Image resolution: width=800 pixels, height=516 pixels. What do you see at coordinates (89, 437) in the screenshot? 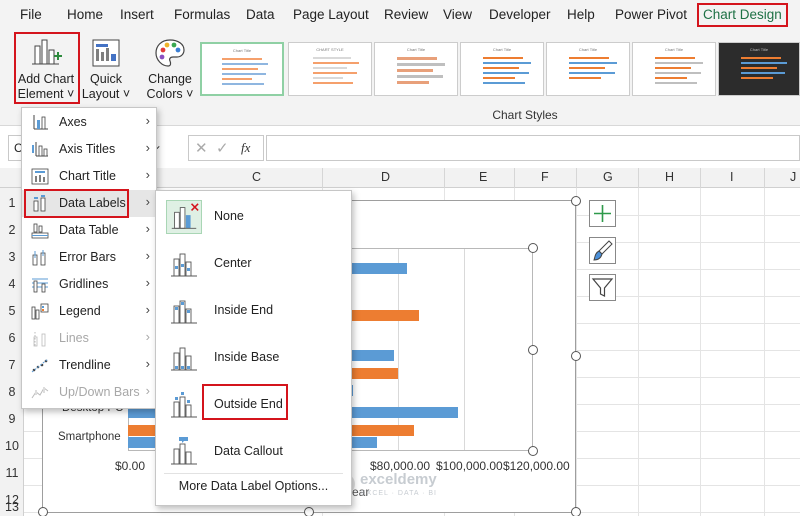
I see `category-label: Smartphone` at bounding box center [89, 437].